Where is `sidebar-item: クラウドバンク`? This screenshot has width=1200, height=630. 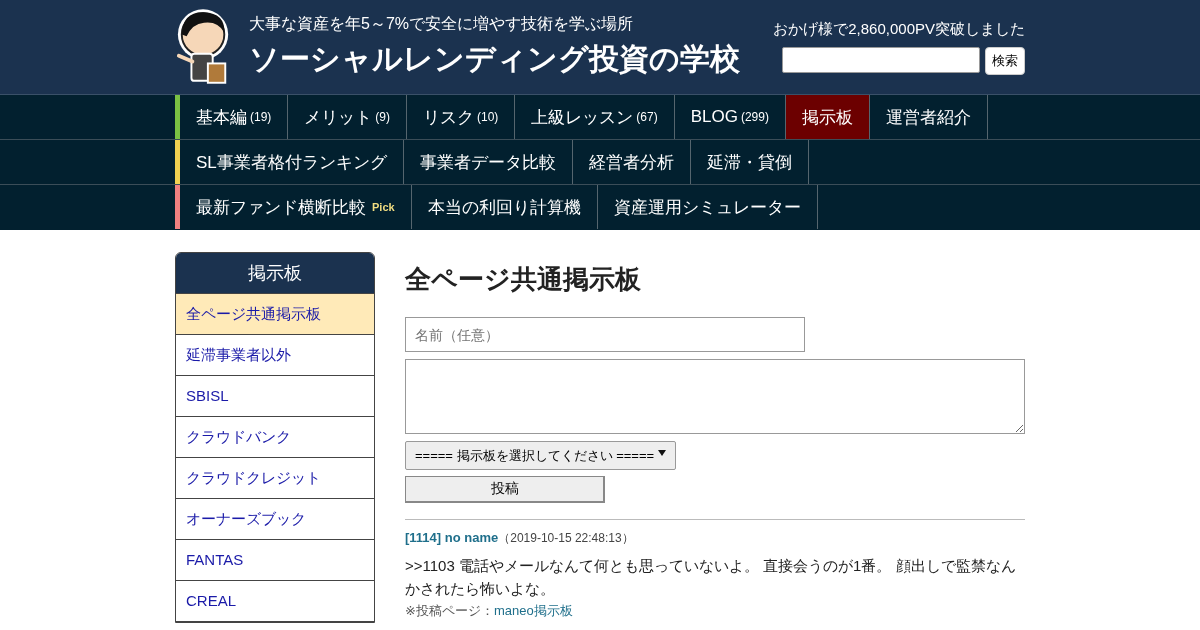 sidebar-item: クラウドバンク is located at coordinates (275, 437).